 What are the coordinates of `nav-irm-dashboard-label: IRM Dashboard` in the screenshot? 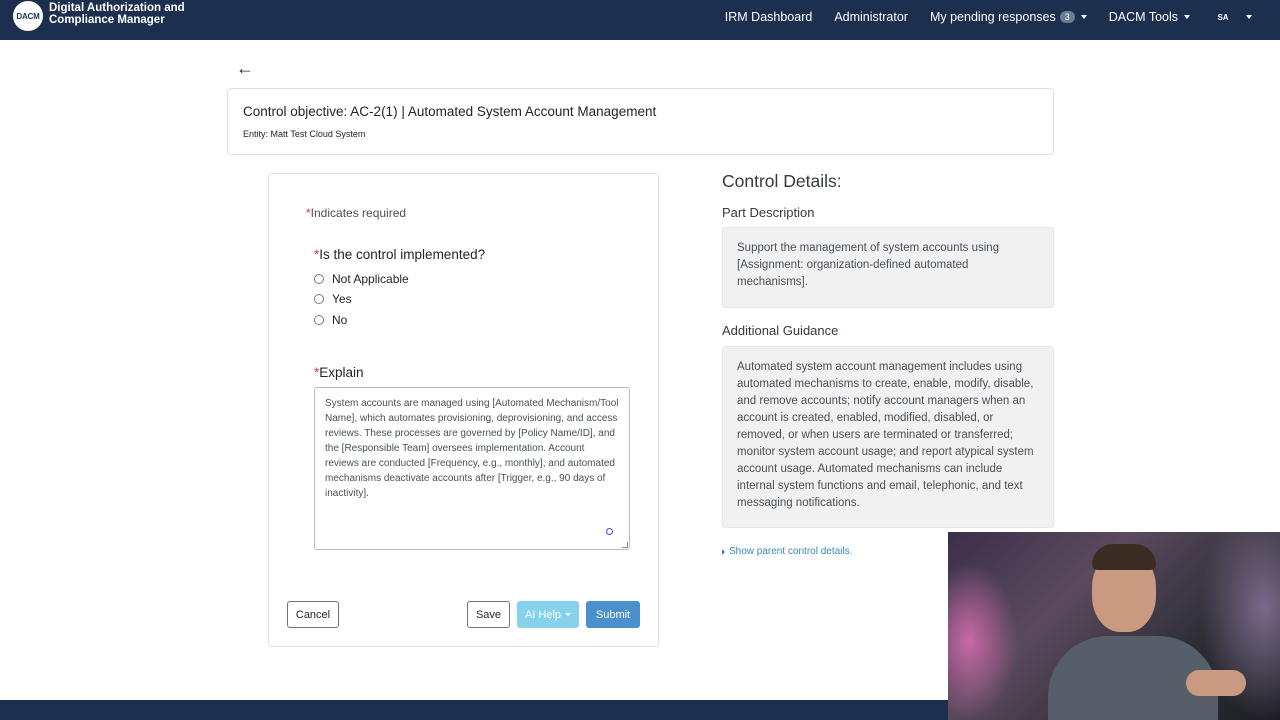 It's located at (768, 17).